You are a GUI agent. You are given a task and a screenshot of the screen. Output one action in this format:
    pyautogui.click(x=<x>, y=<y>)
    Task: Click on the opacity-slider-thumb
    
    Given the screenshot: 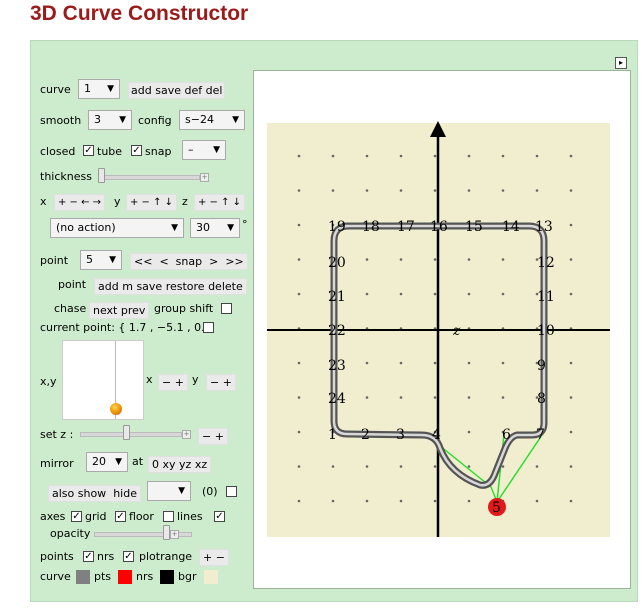 What is the action you would take?
    pyautogui.click(x=166, y=532)
    